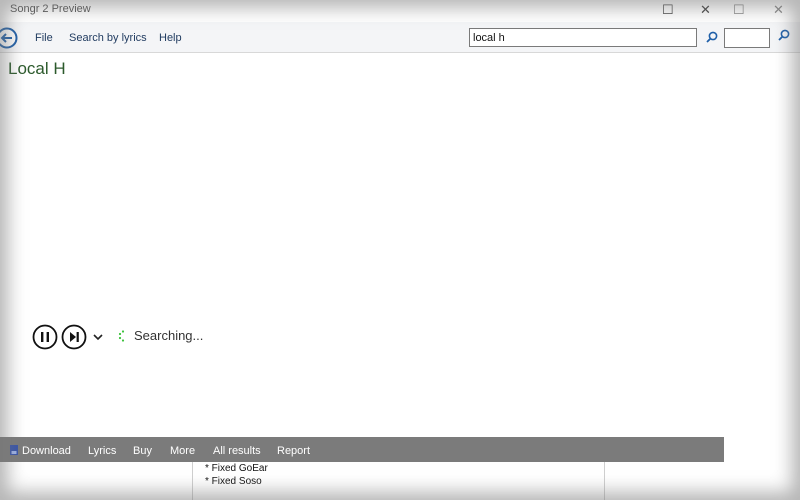 The width and height of the screenshot is (800, 500). What do you see at coordinates (712, 37) in the screenshot?
I see `search-icon` at bounding box center [712, 37].